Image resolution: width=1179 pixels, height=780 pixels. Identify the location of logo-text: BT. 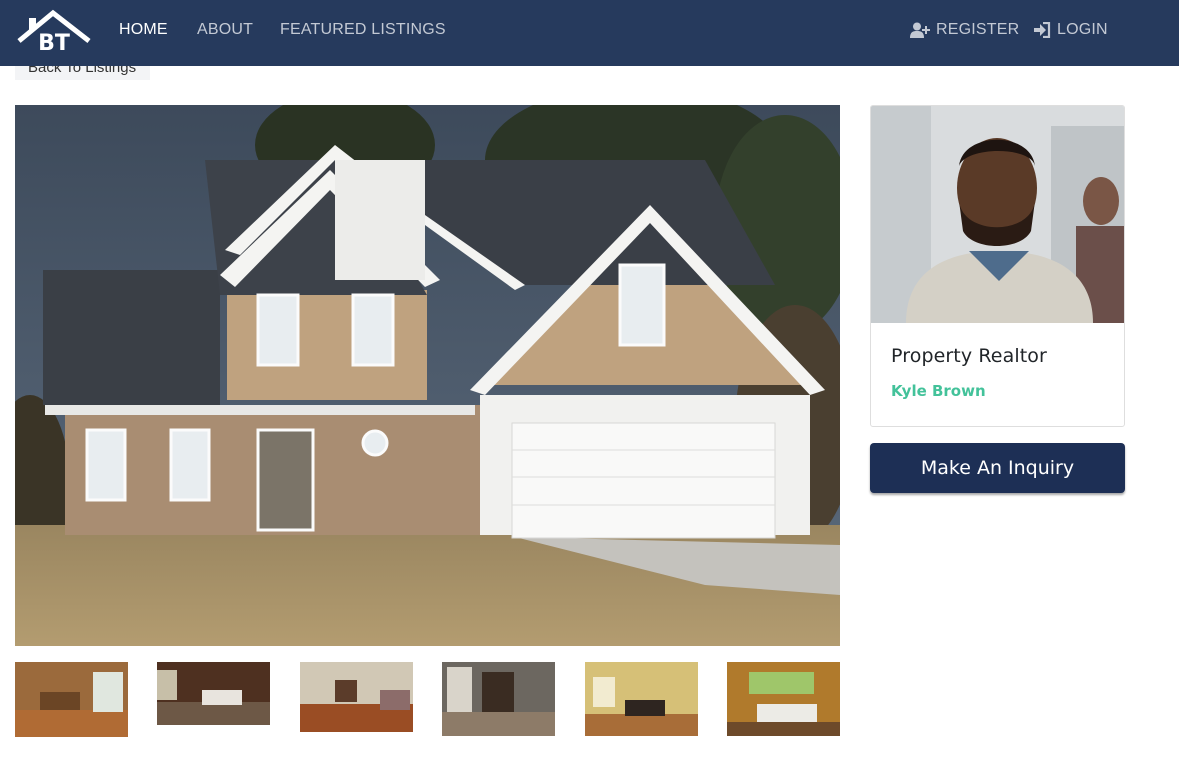
(54, 42).